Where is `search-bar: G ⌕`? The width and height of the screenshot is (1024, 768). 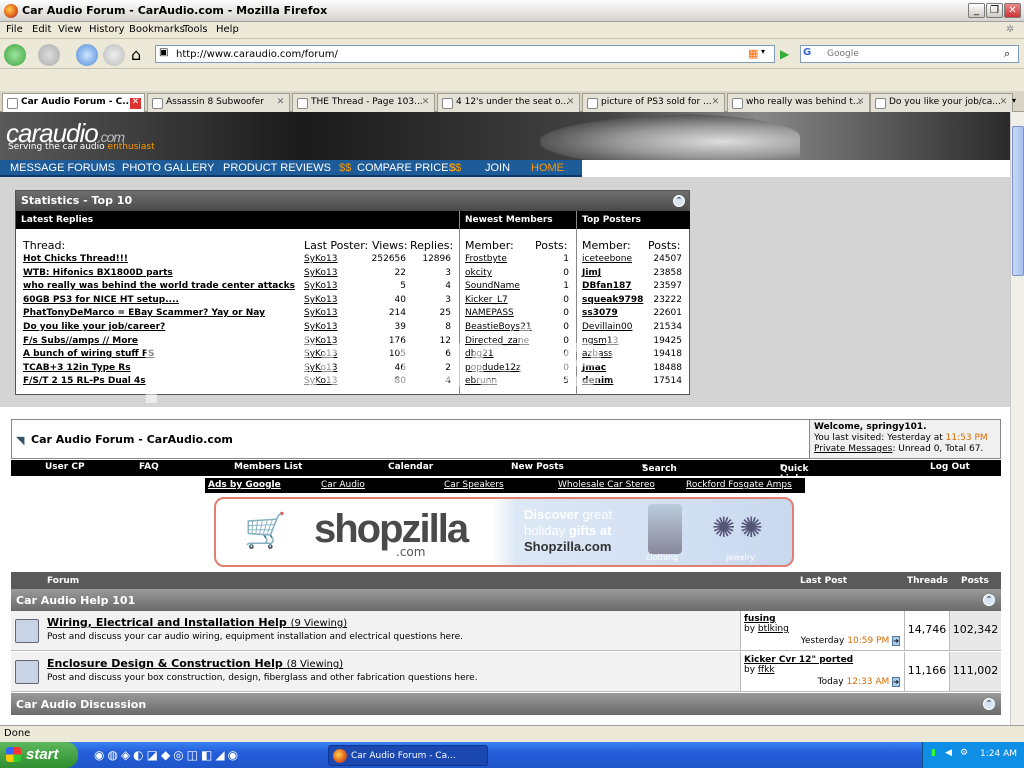
search-bar: G ⌕ is located at coordinates (909, 54).